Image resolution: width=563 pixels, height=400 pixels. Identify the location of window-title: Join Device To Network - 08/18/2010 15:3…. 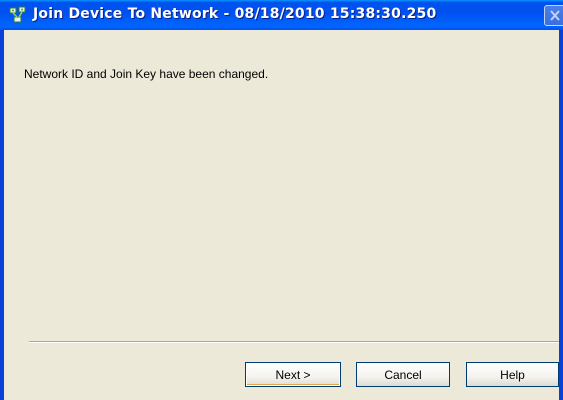
(235, 14).